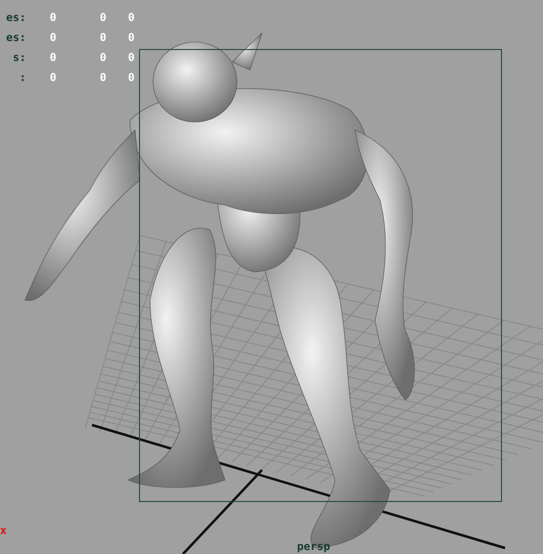 This screenshot has height=554, width=543. I want to click on camera-label: persp, so click(313, 546).